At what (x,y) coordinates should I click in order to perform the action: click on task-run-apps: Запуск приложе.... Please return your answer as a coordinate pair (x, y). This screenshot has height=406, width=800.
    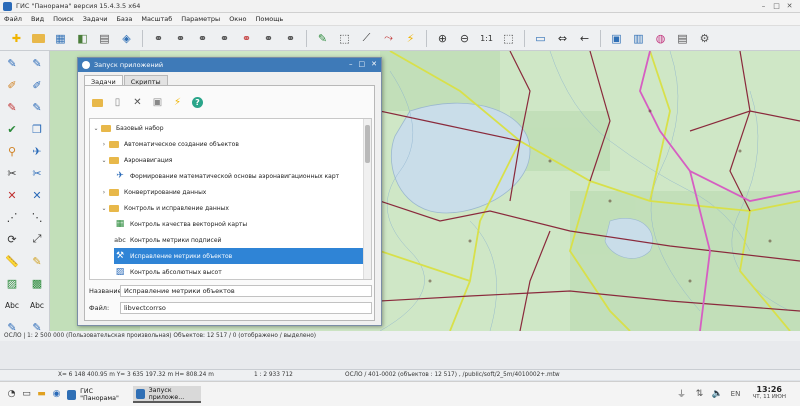
    Looking at the image, I should click on (167, 394).